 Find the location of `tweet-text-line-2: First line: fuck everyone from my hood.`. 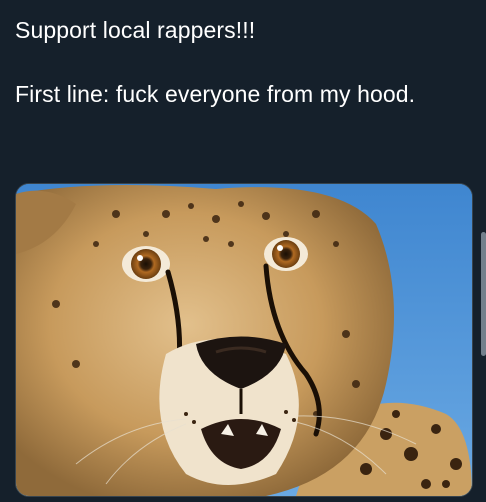

tweet-text-line-2: First line: fuck everyone from my hood. is located at coordinates (215, 94).